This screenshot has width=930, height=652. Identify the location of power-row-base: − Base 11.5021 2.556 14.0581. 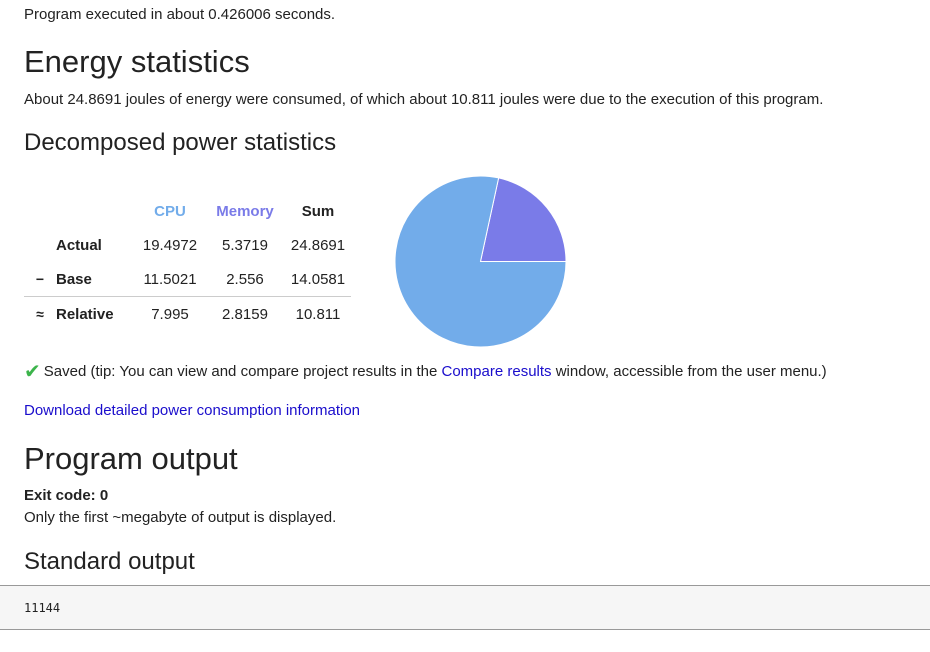
(187, 279).